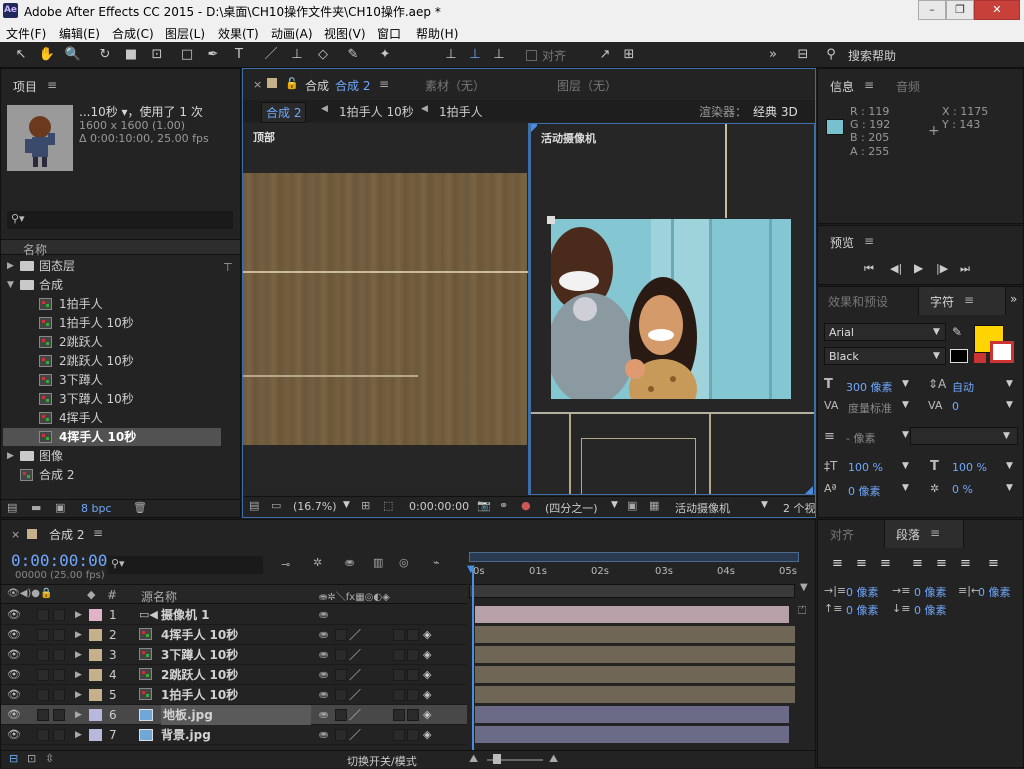 Image resolution: width=1024 pixels, height=769 pixels. I want to click on breadcrumb-item: 1拍手人 10秒, so click(376, 111).